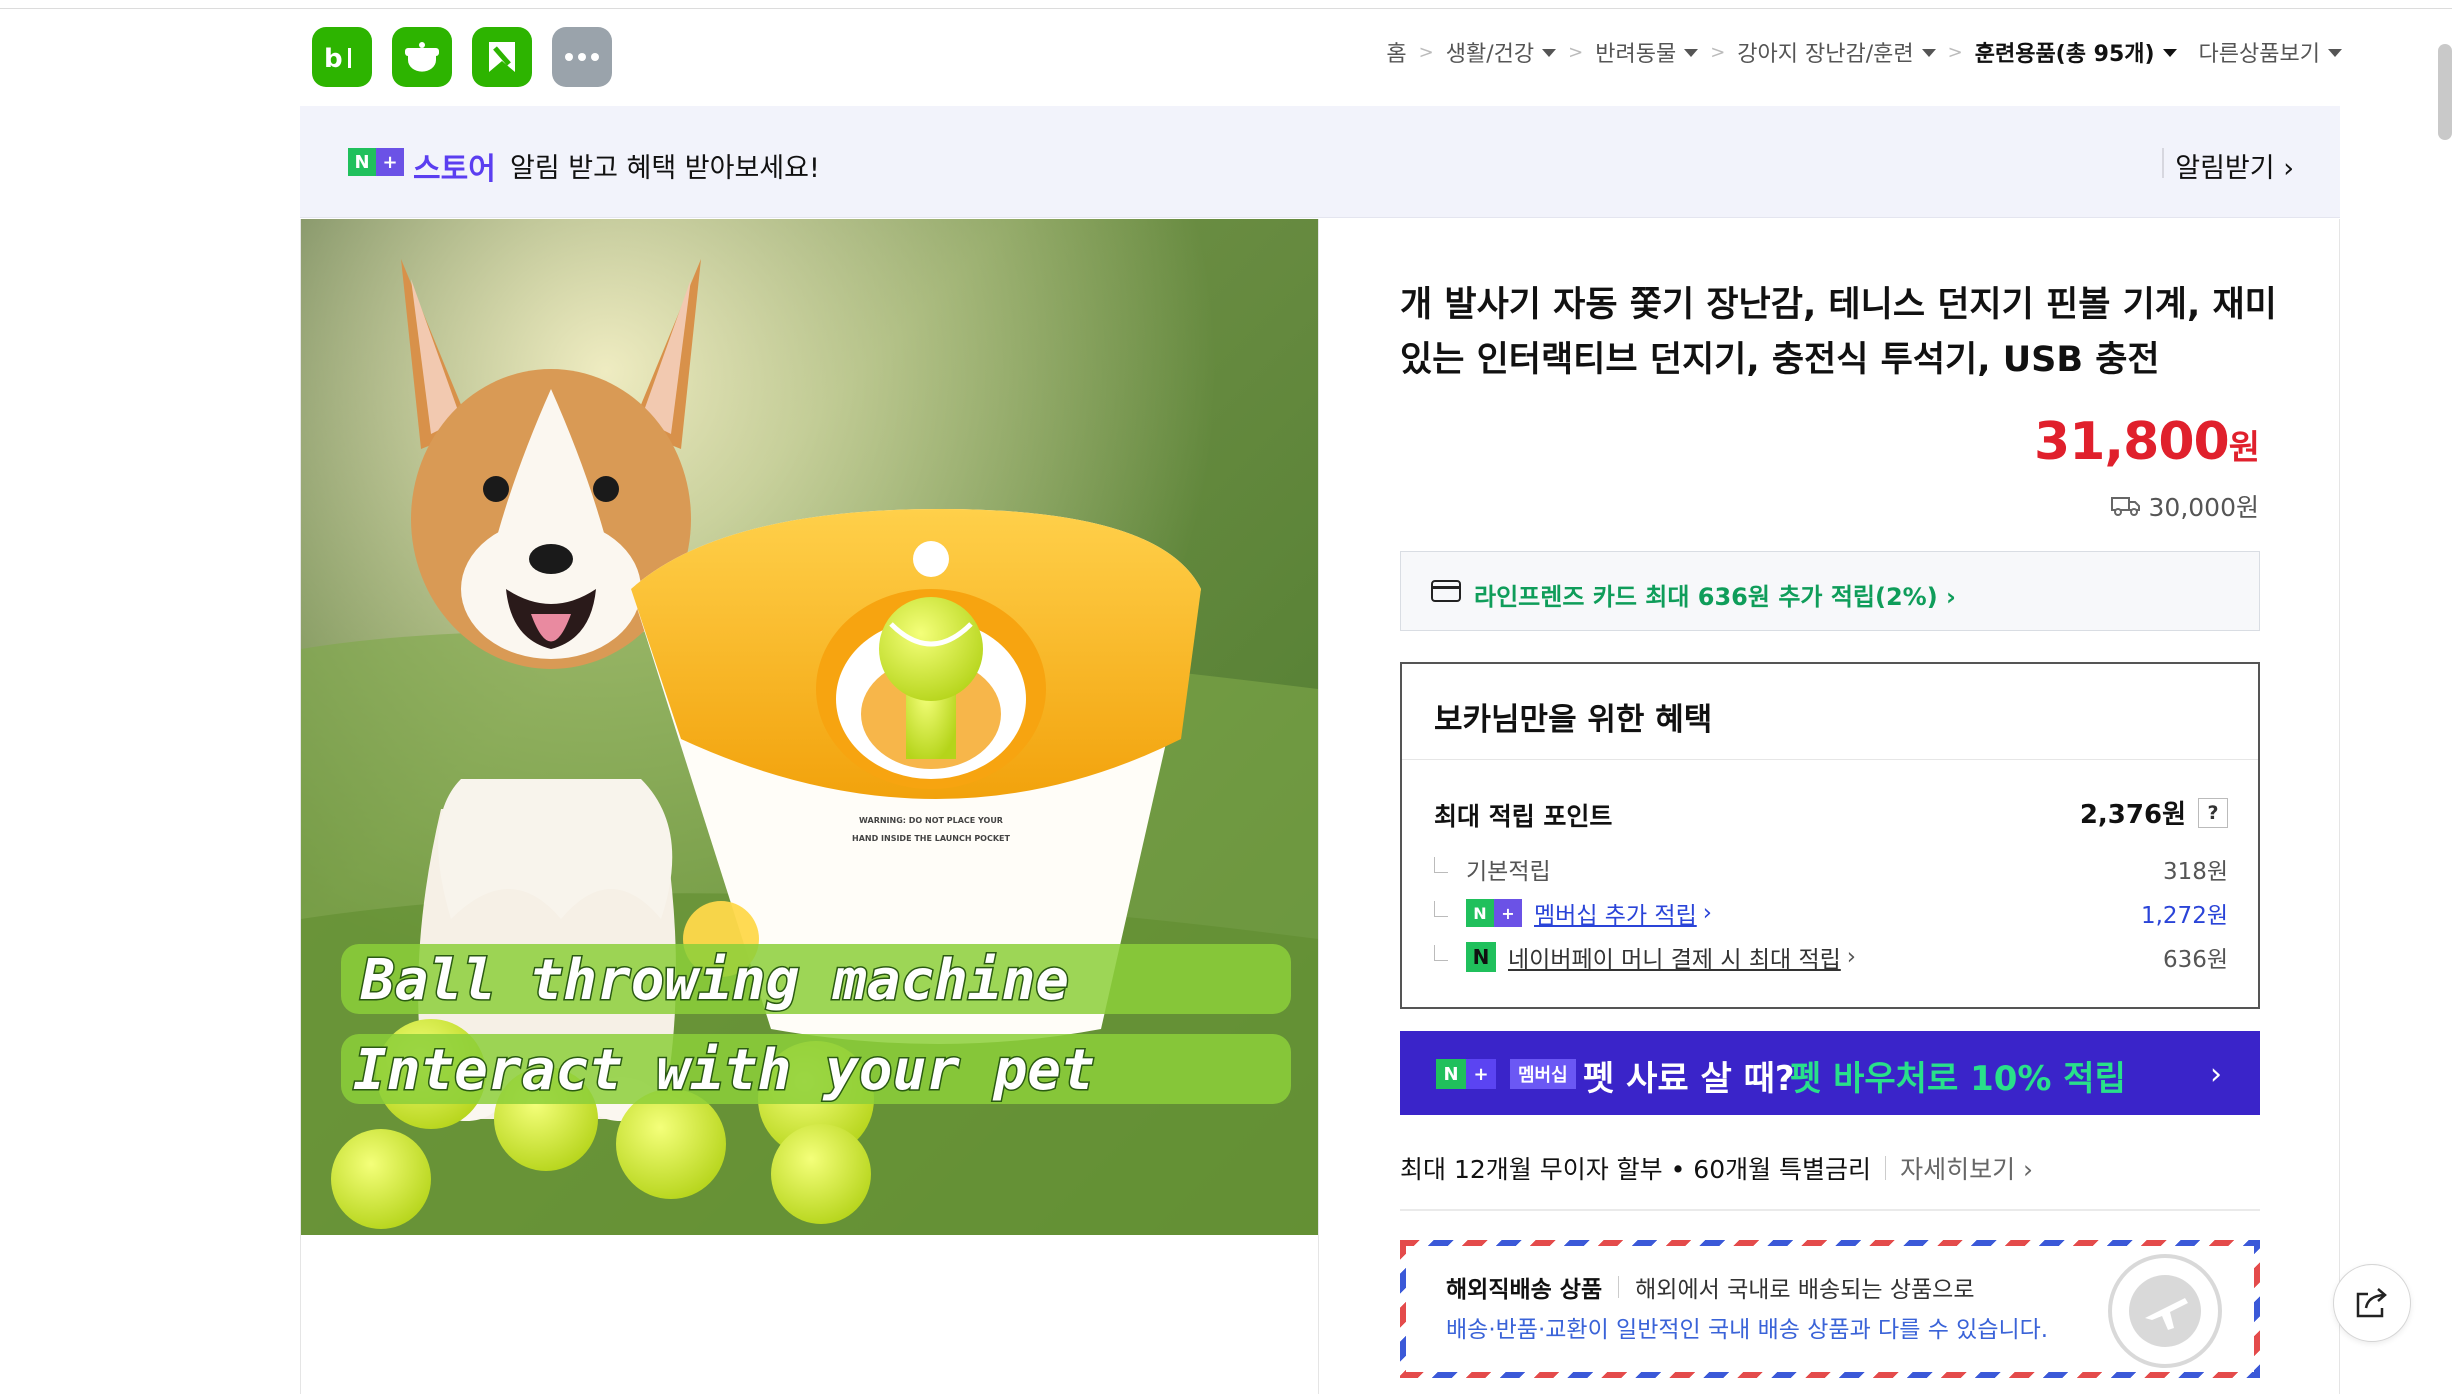 This screenshot has height=1394, width=2452. Describe the element at coordinates (333, 58) in the screenshot. I see `svg-text: b` at that location.